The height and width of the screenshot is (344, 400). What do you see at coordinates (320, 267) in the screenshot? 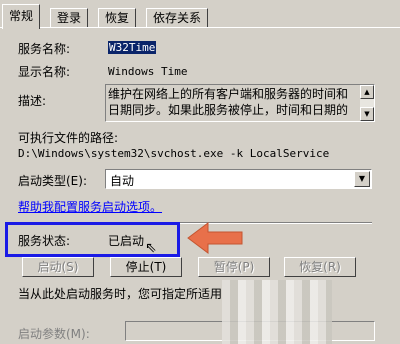
I see `resume-button: 恢复(R)` at bounding box center [320, 267].